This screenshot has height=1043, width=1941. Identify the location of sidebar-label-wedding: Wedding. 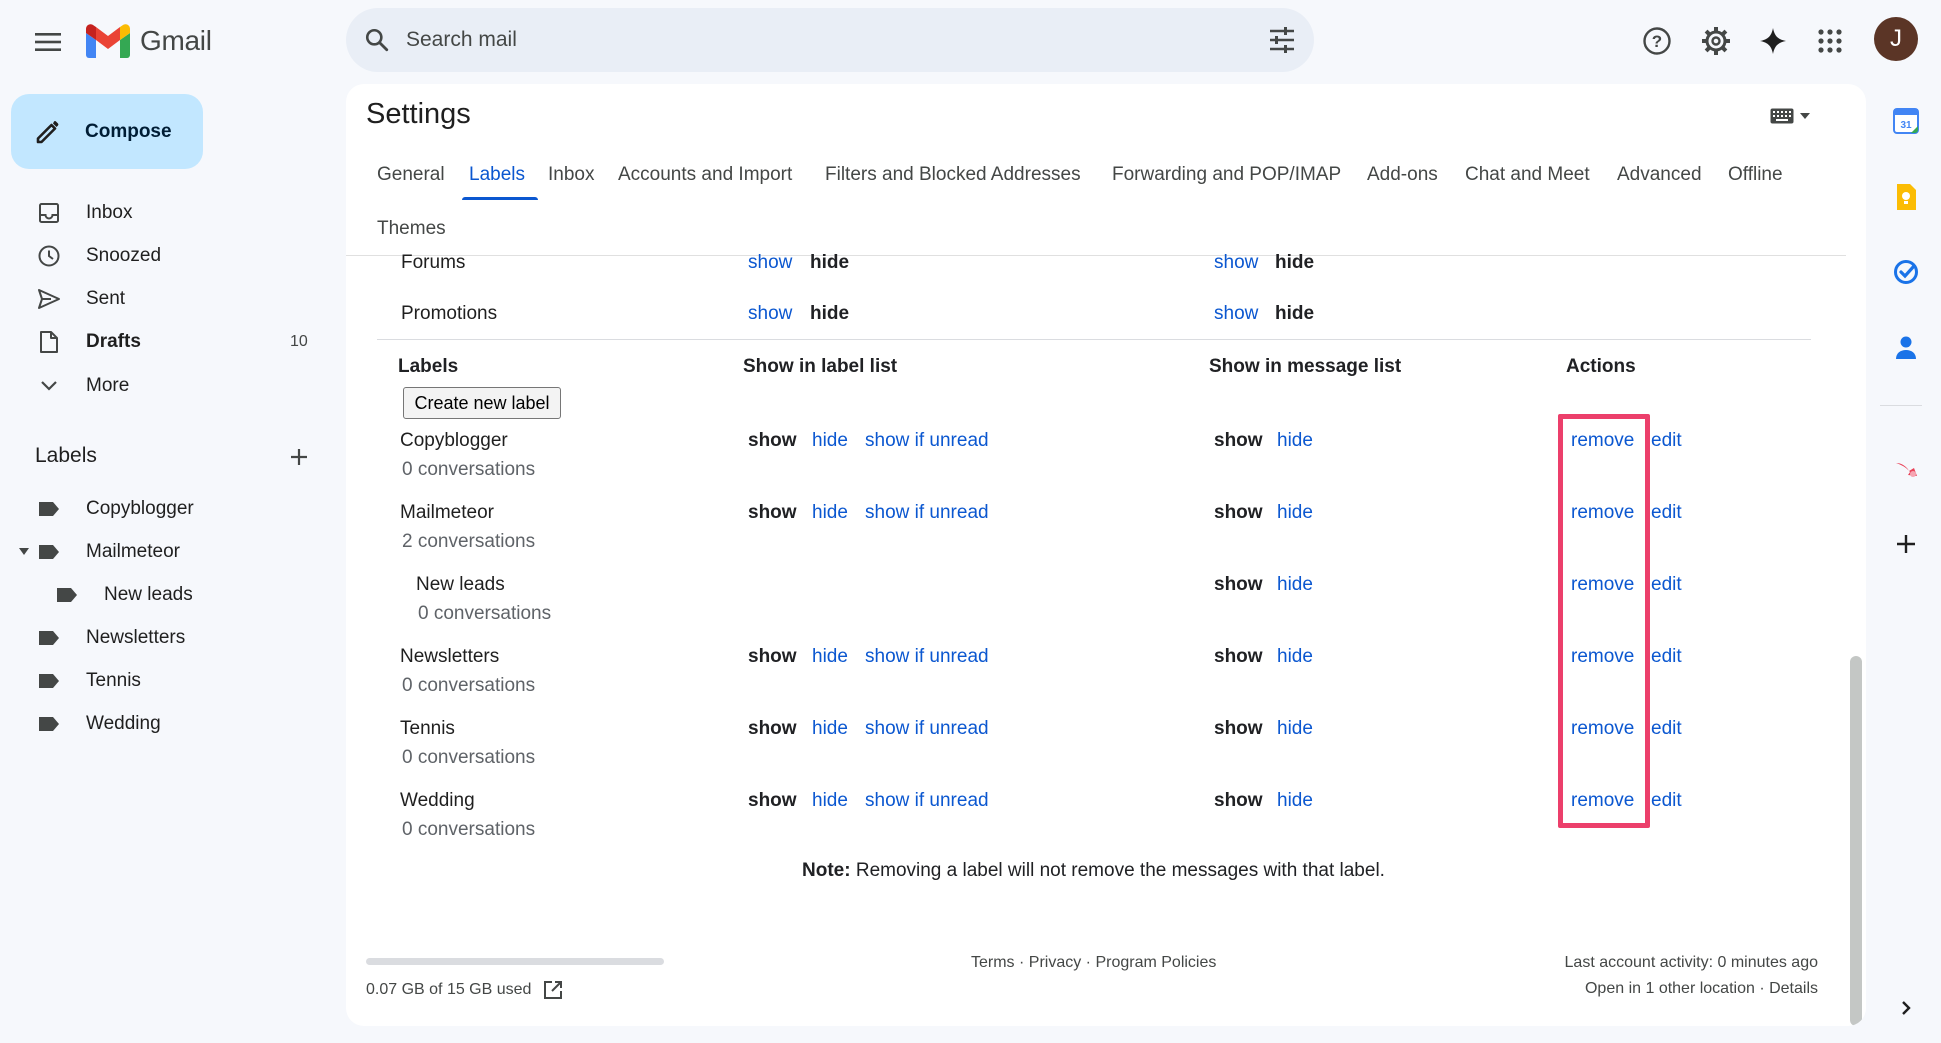
(165, 724).